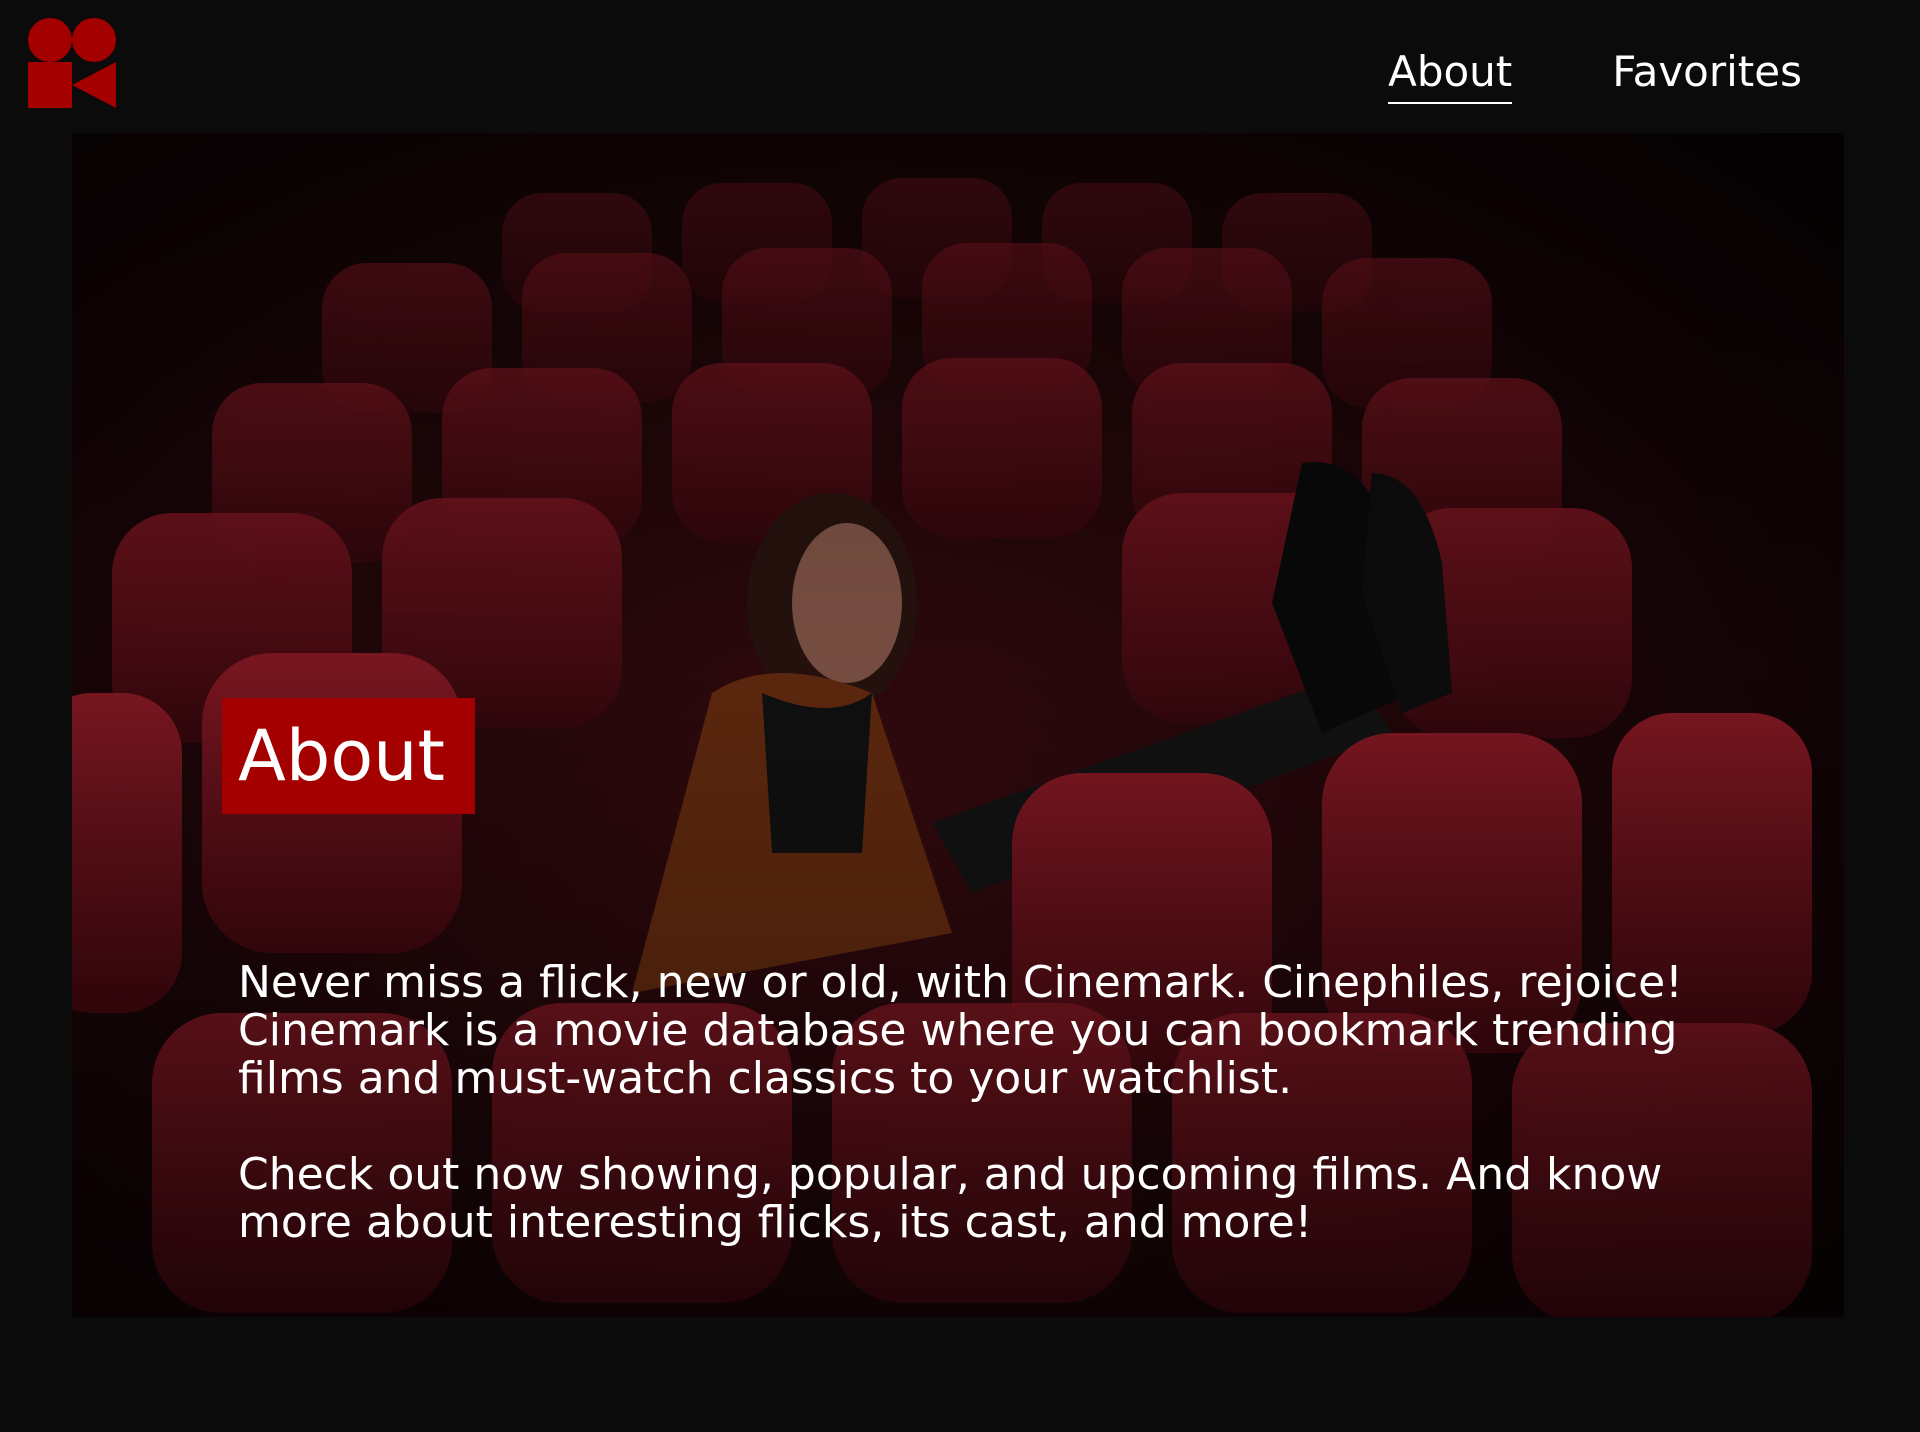  Describe the element at coordinates (1595, 75) in the screenshot. I see `main-nav: About Favorites` at that location.